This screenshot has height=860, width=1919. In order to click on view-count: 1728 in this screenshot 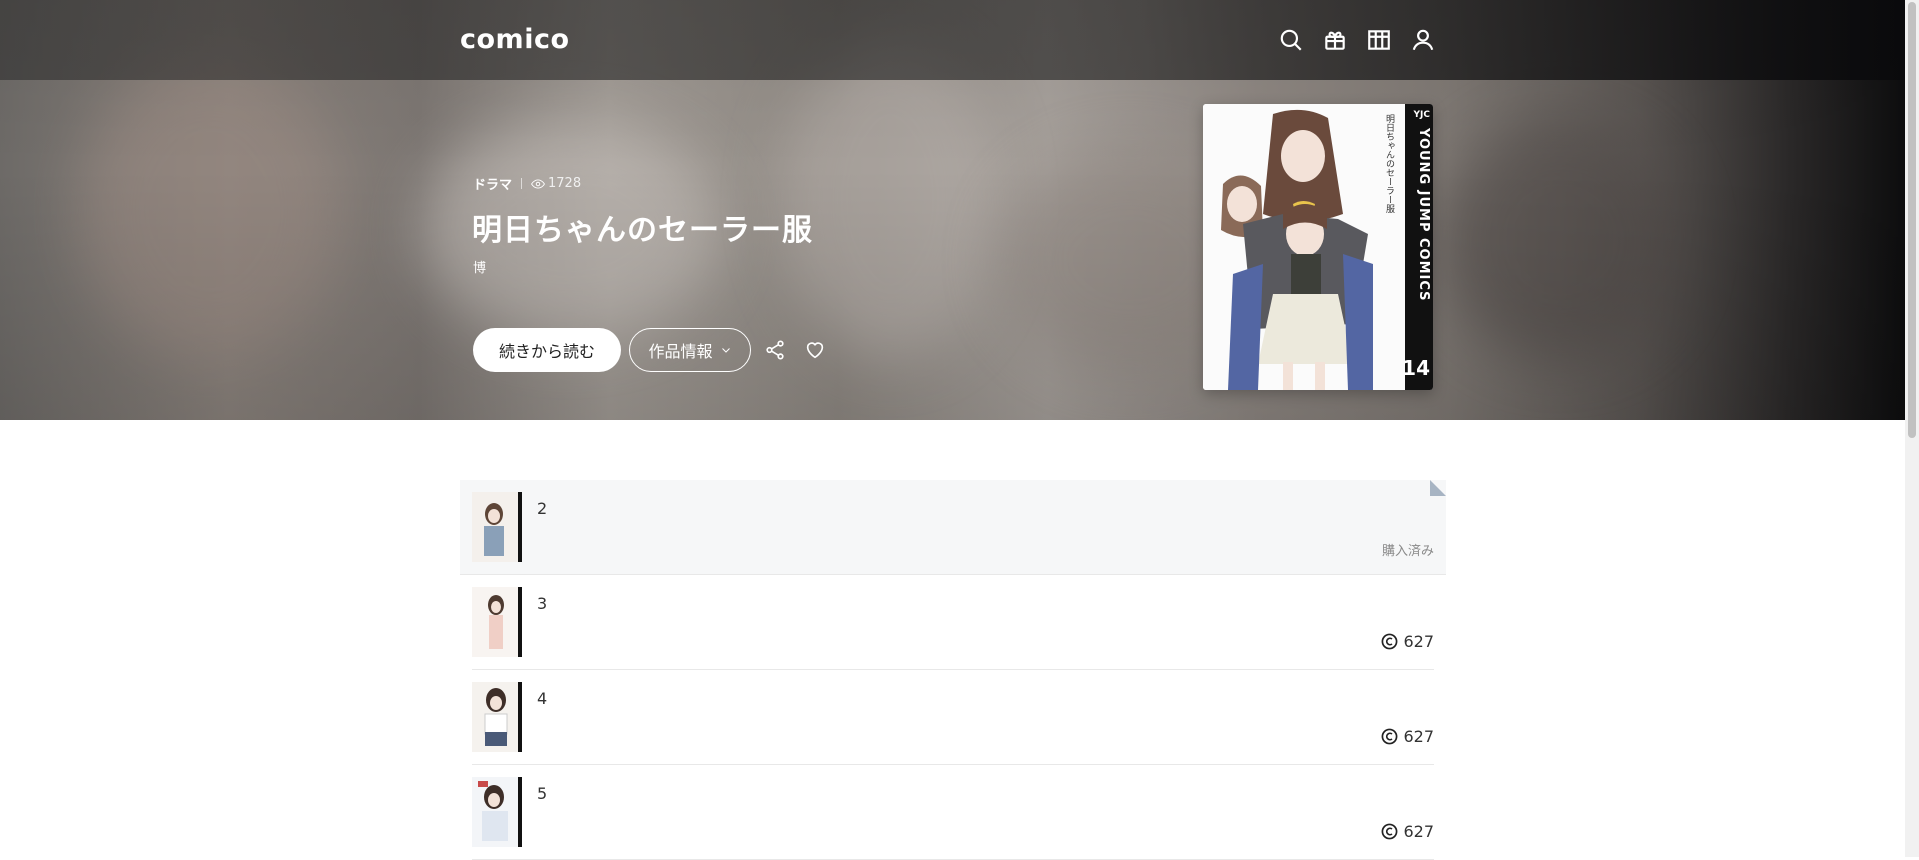, I will do `click(556, 183)`.